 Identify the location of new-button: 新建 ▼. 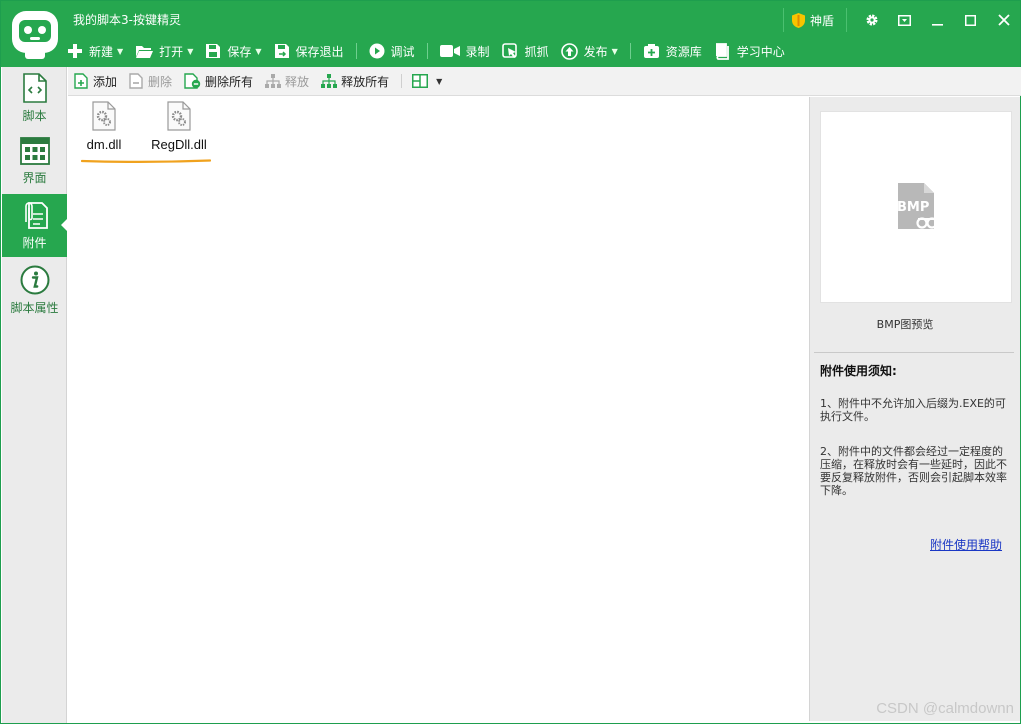
(95, 51).